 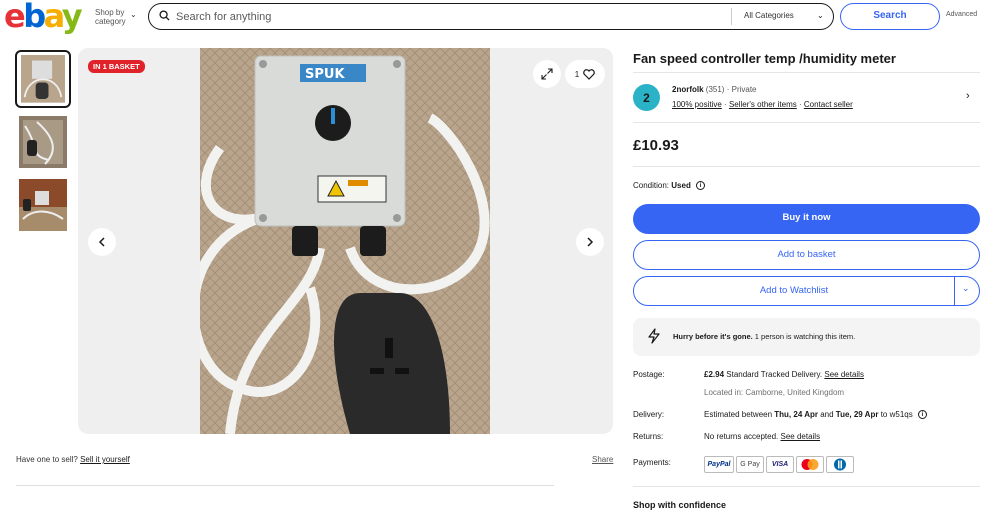 What do you see at coordinates (806, 219) in the screenshot?
I see `buy-it-now-button: Buy it now` at bounding box center [806, 219].